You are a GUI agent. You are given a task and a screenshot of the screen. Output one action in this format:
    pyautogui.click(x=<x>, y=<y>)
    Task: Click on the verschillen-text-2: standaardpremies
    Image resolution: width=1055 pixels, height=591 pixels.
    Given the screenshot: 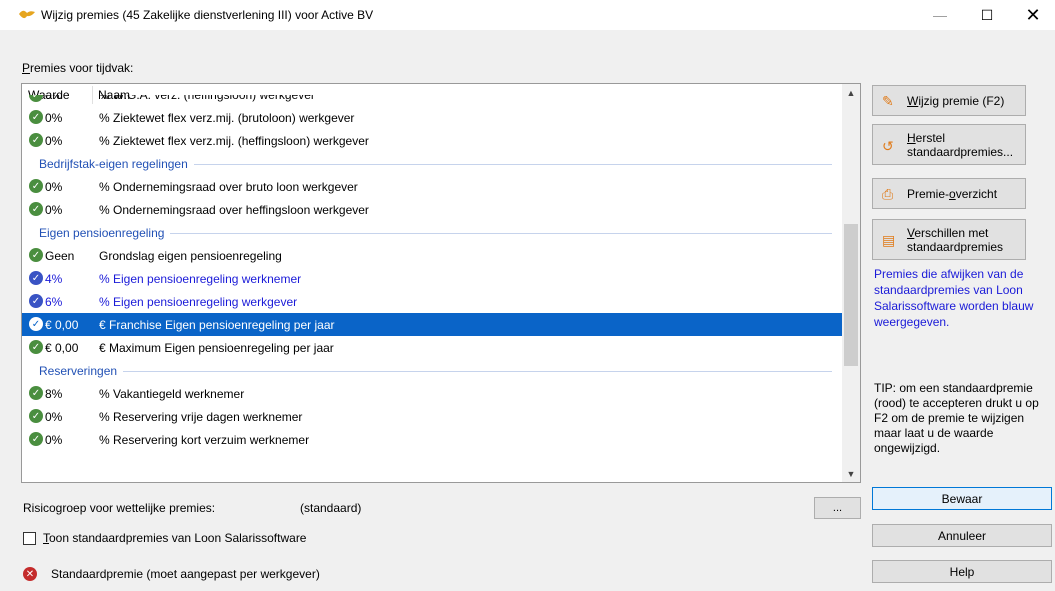 What is the action you would take?
    pyautogui.click(x=955, y=247)
    